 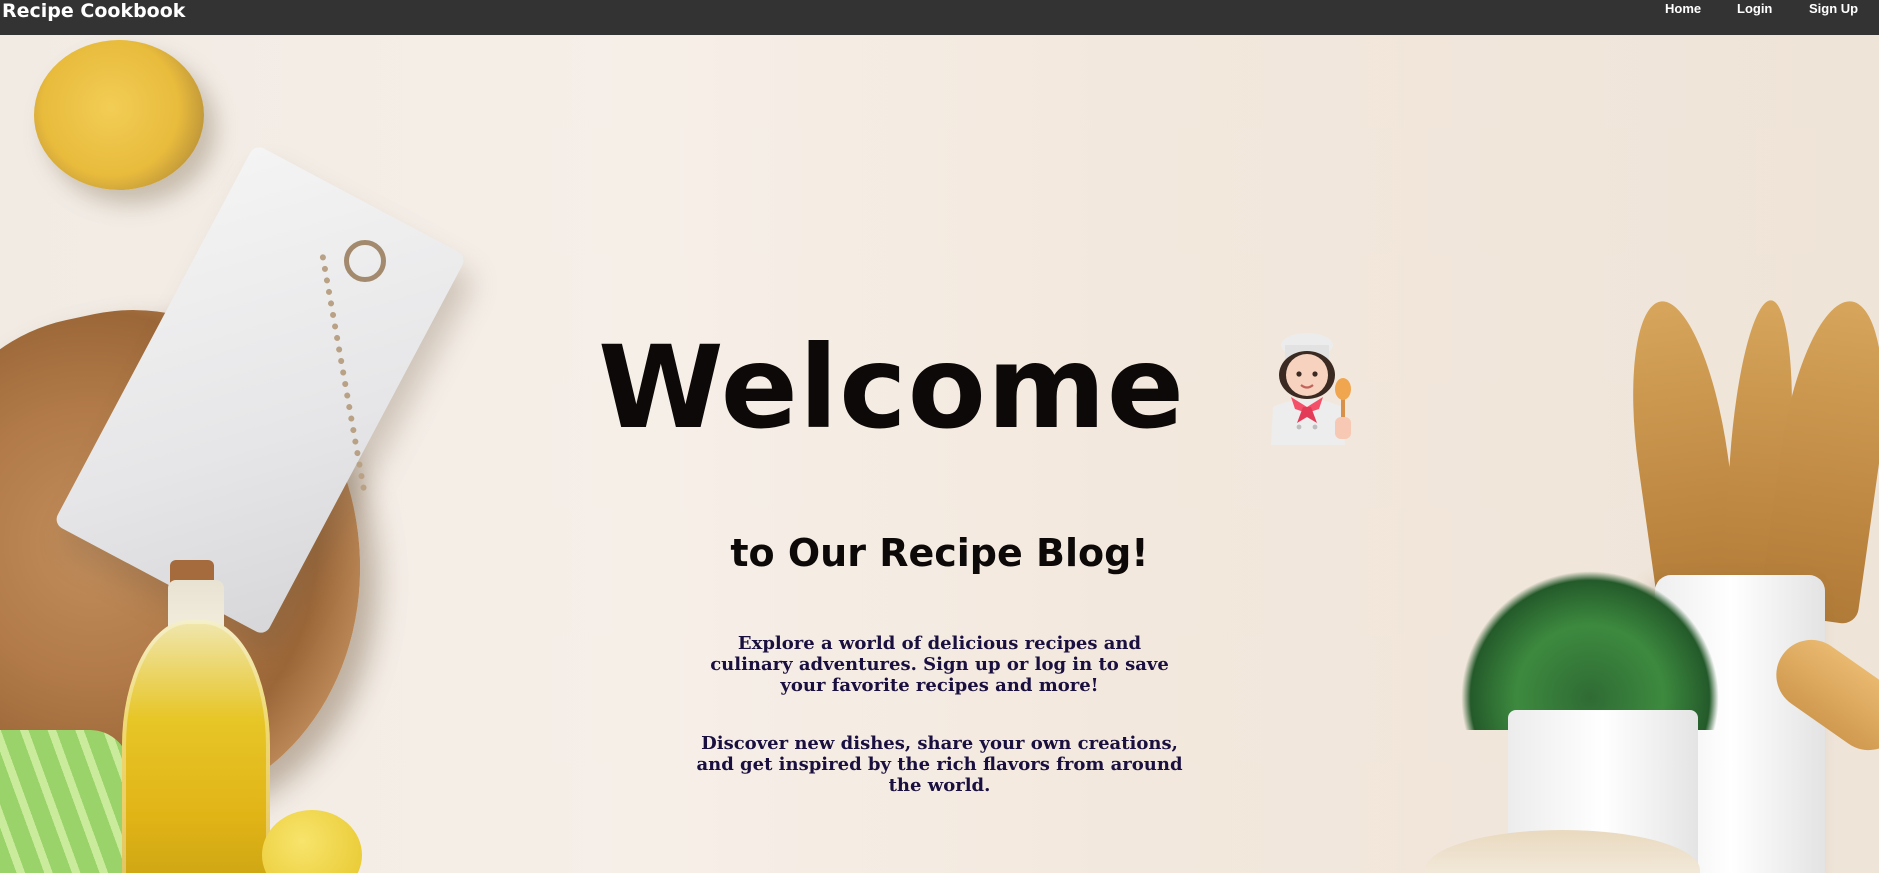 I want to click on nav-signup-link: Sign Up, so click(x=1833, y=9).